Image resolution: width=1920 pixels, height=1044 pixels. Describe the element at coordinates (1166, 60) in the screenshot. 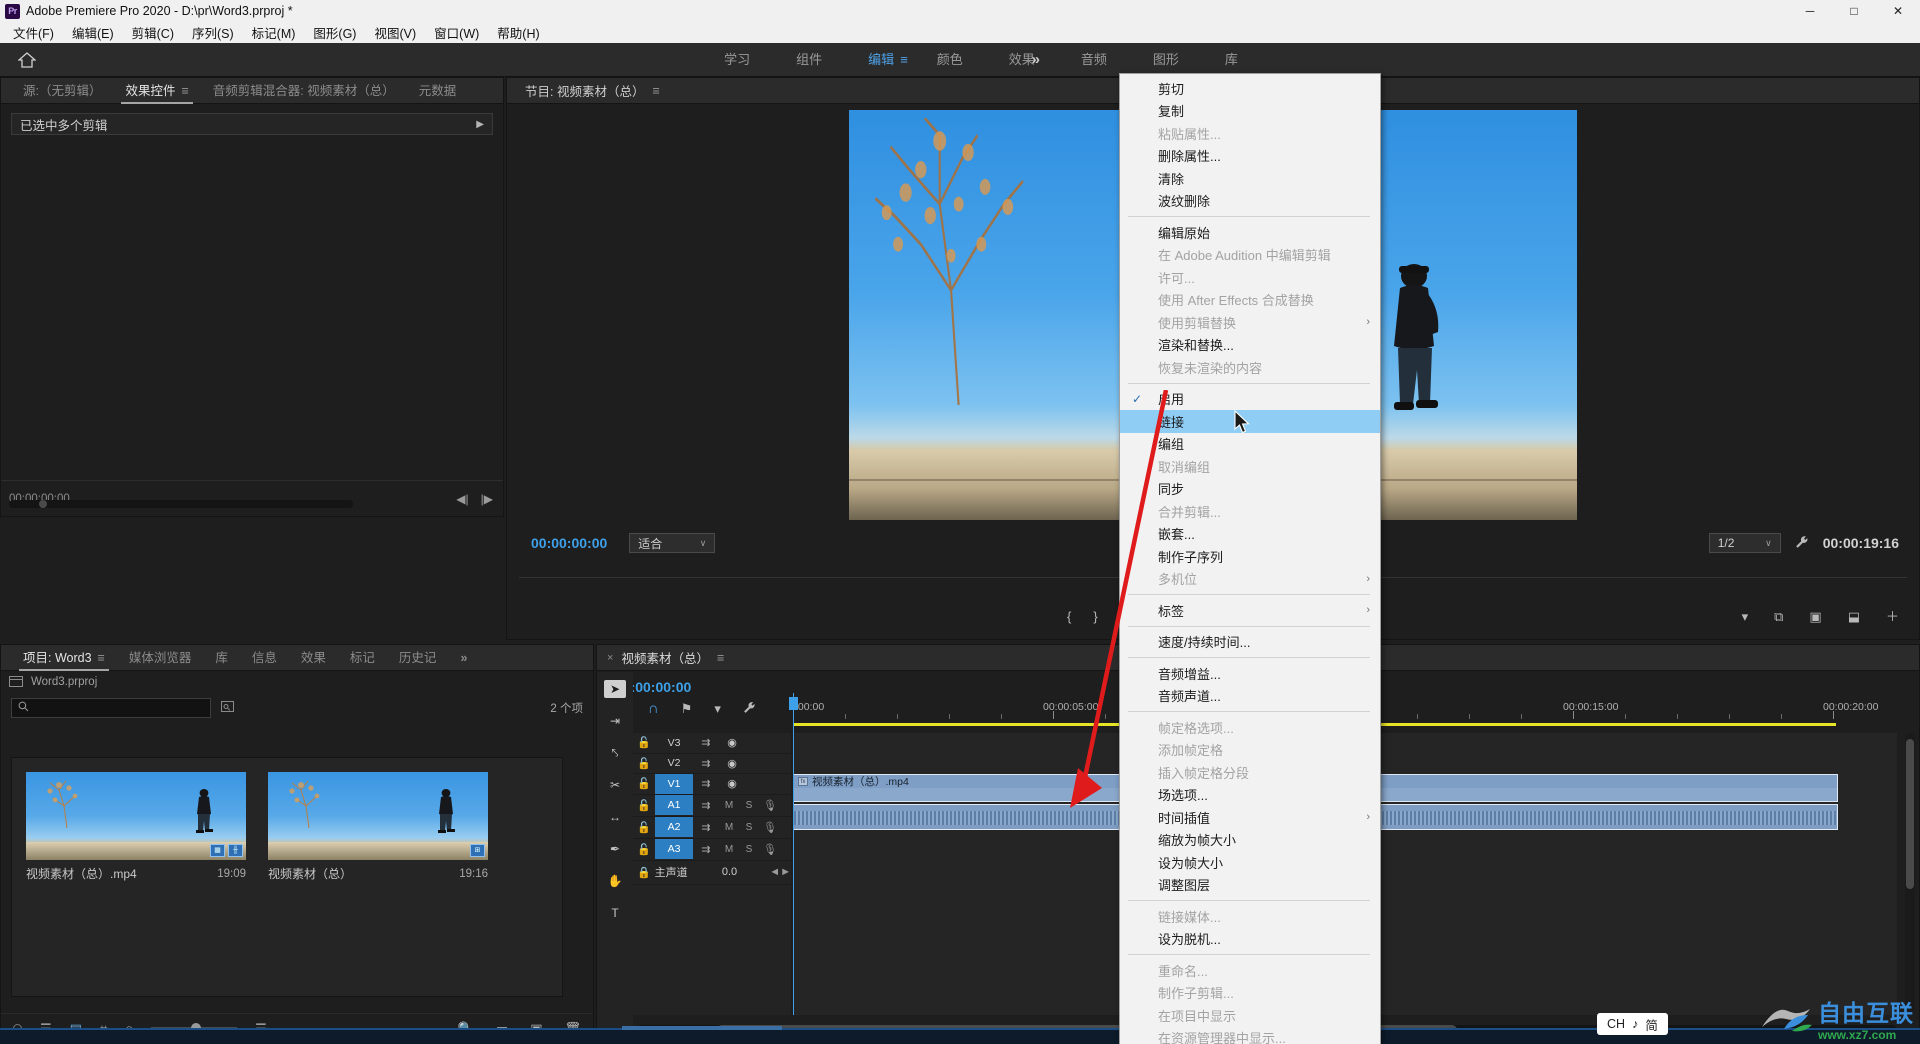

I see `workspace-tab-graphics: 图形` at that location.